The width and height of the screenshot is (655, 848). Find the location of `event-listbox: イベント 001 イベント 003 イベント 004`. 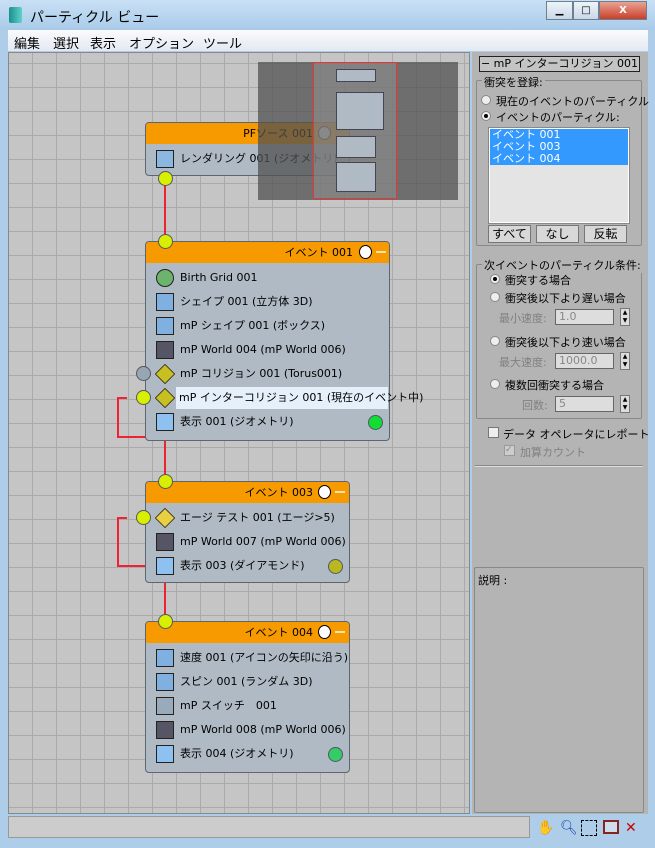

event-listbox: イベント 001 イベント 003 イベント 004 is located at coordinates (559, 175).